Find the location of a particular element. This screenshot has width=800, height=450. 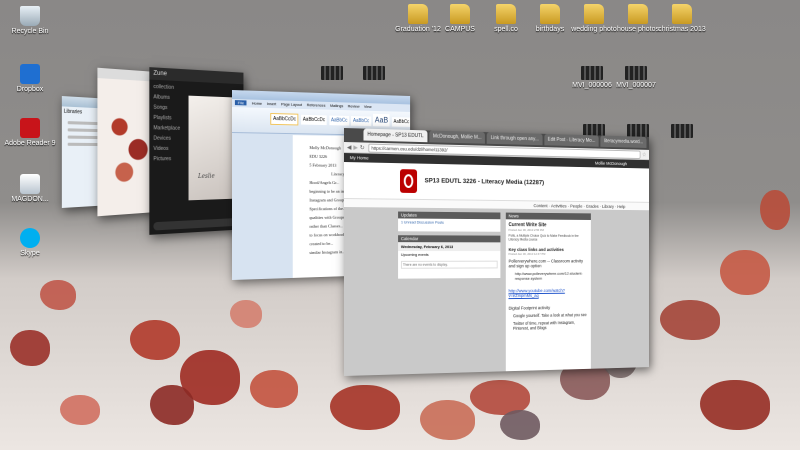

folder-label: house photos is located at coordinates (638, 29).